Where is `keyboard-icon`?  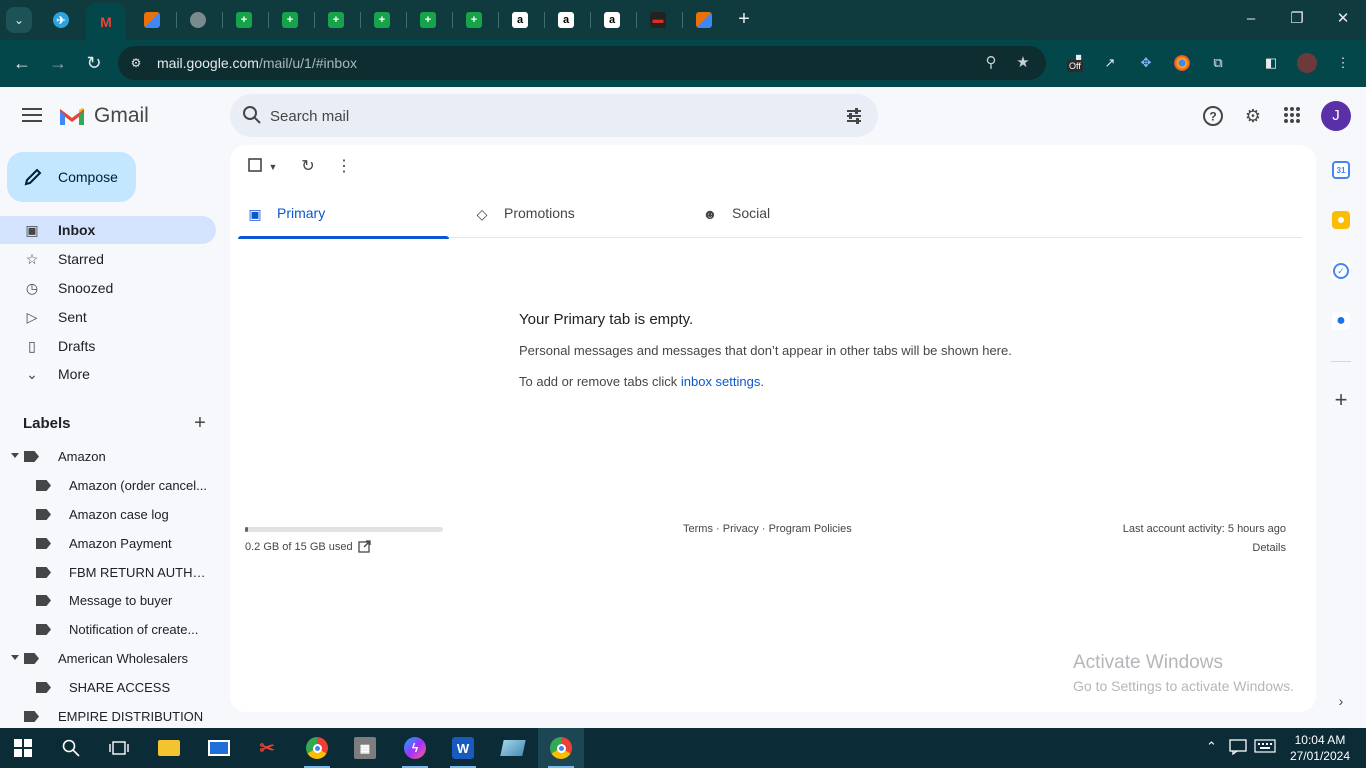
keyboard-icon is located at coordinates (1265, 747).